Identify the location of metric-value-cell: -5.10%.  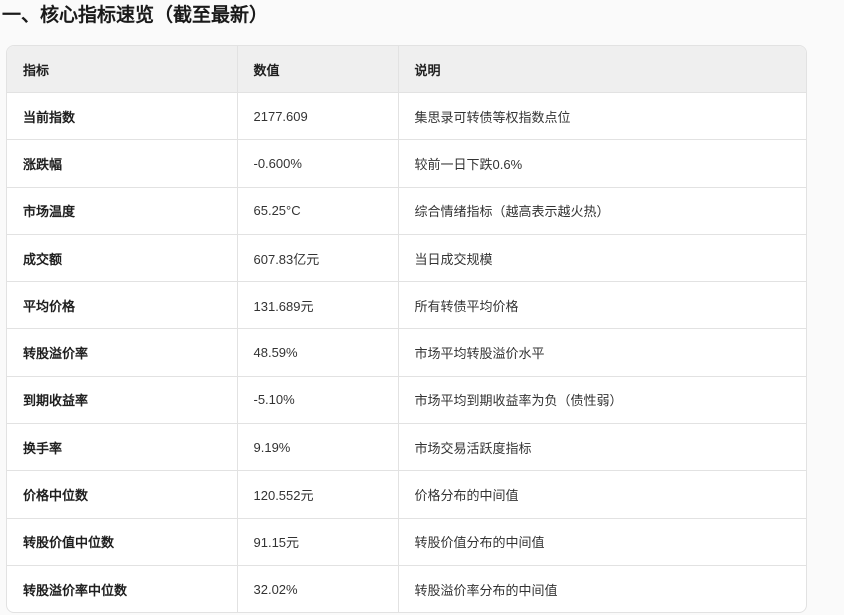
(318, 400).